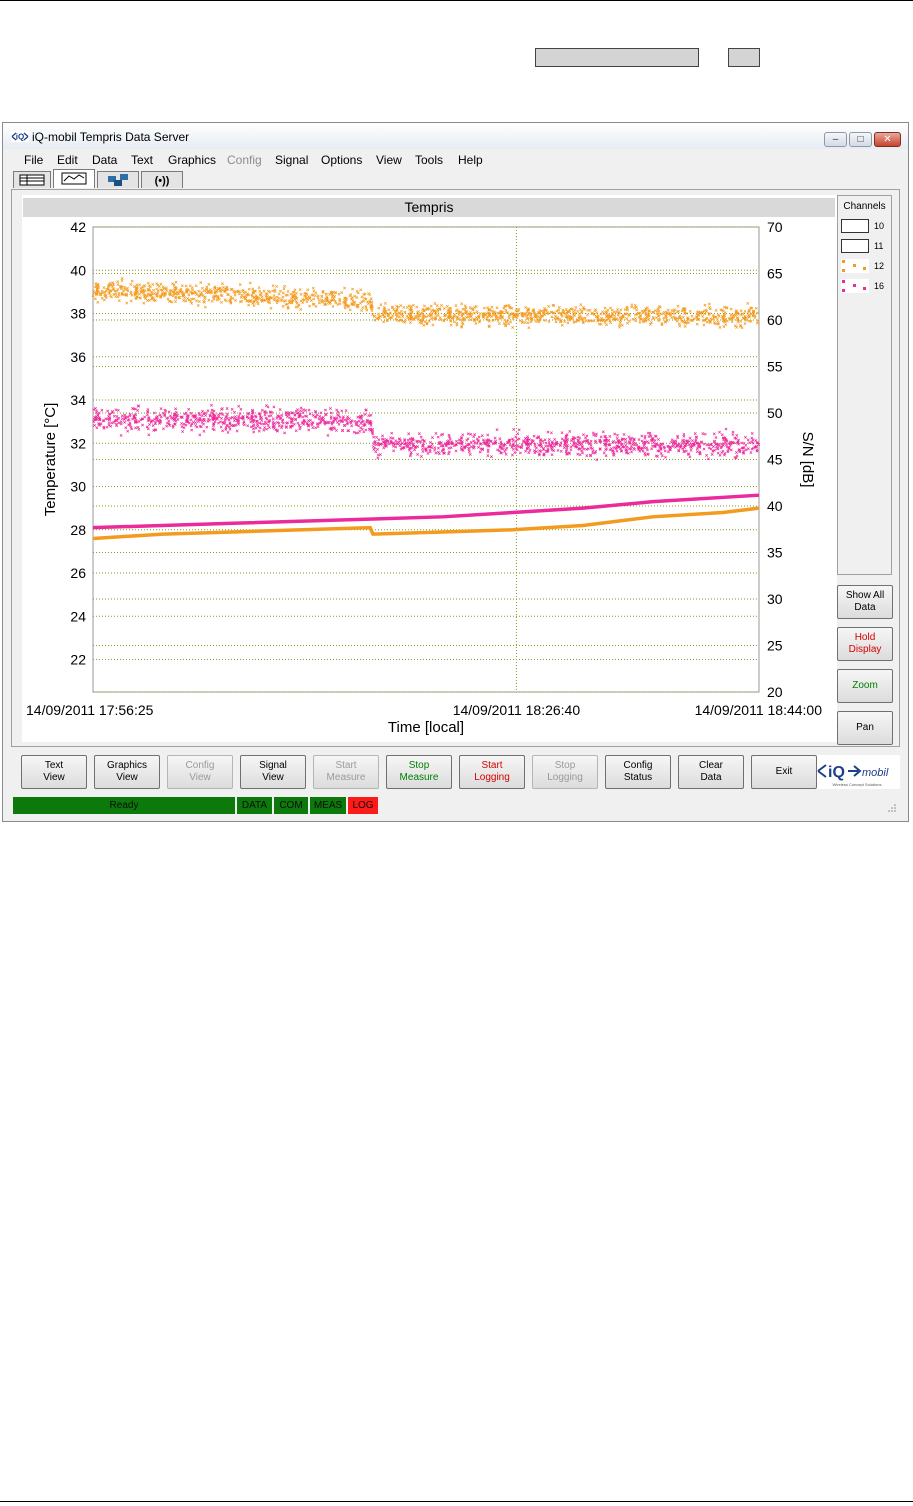  What do you see at coordinates (892, 808) in the screenshot?
I see `resize-grip-icon` at bounding box center [892, 808].